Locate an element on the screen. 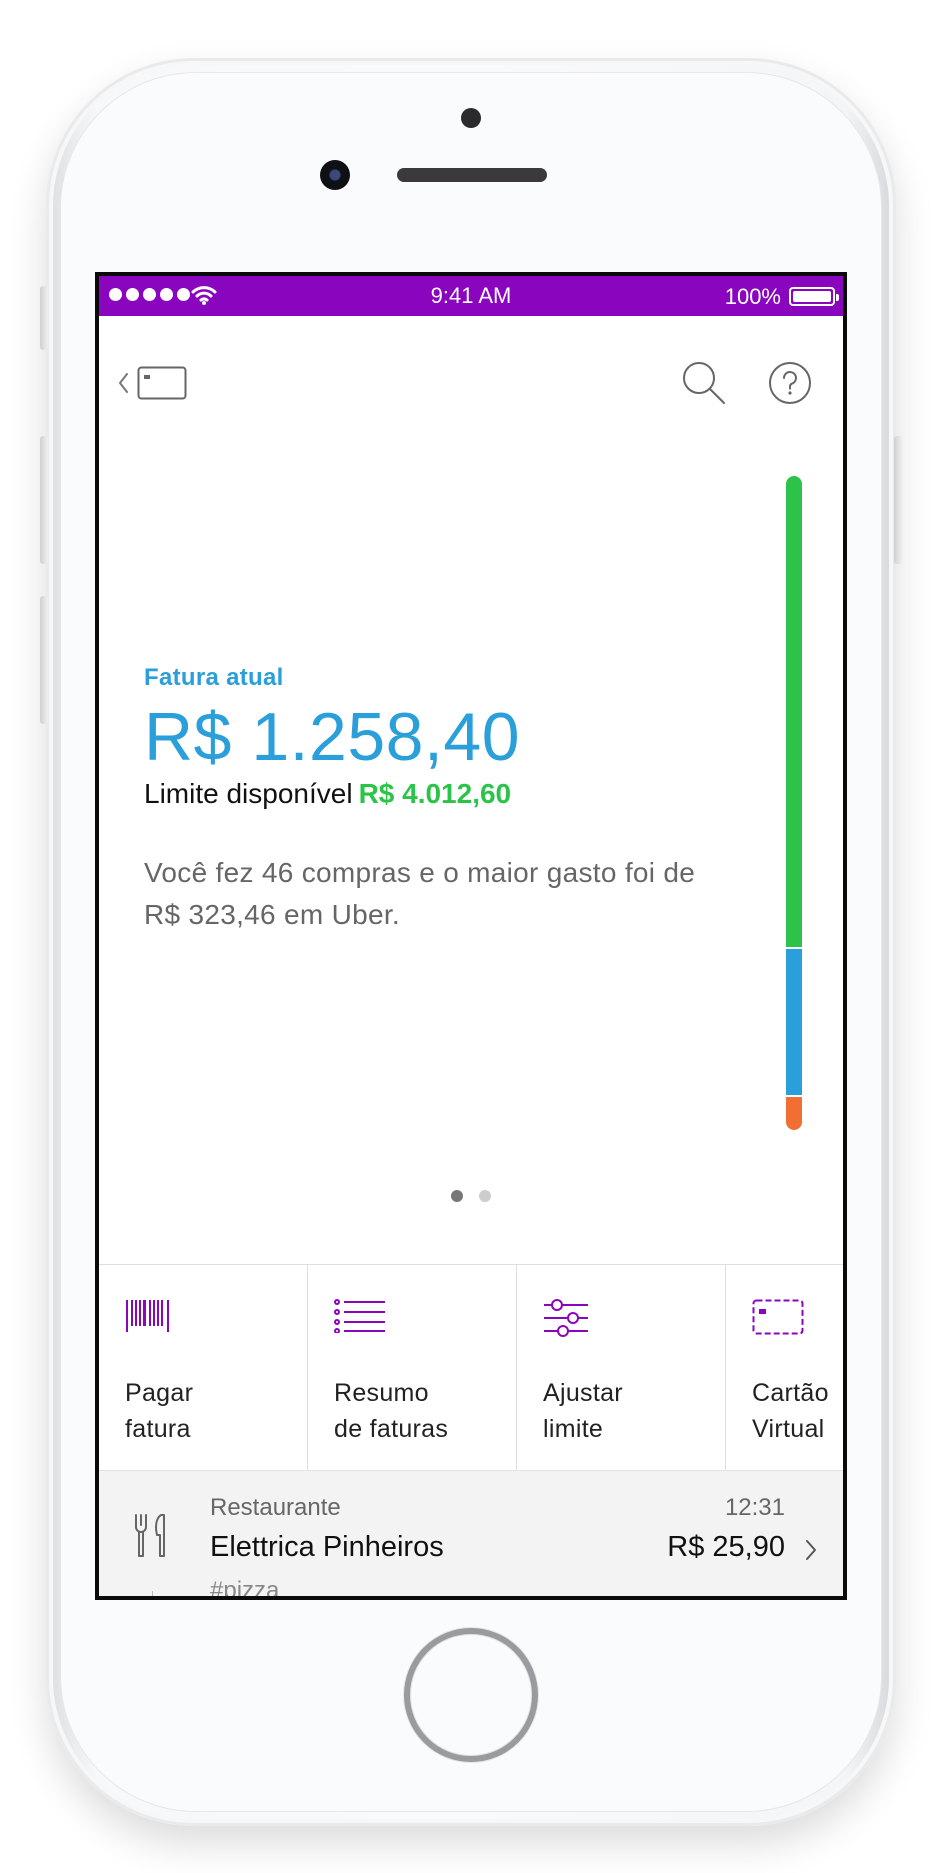  available-limit-value: R$ 4.012,60 is located at coordinates (435, 793).